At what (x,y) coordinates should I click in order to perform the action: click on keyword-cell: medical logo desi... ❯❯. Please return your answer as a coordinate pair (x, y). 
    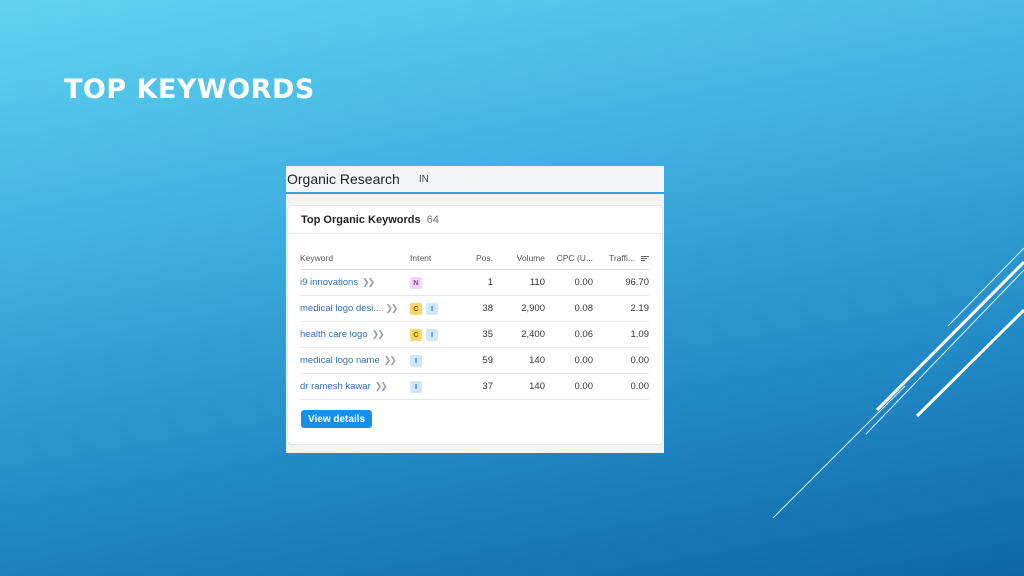
    Looking at the image, I should click on (355, 308).